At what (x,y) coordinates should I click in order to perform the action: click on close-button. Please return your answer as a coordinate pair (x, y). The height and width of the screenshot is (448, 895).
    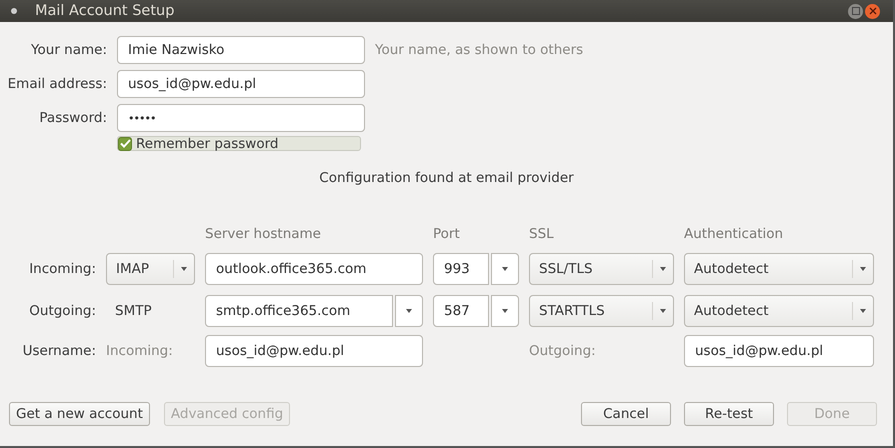
    Looking at the image, I should click on (872, 11).